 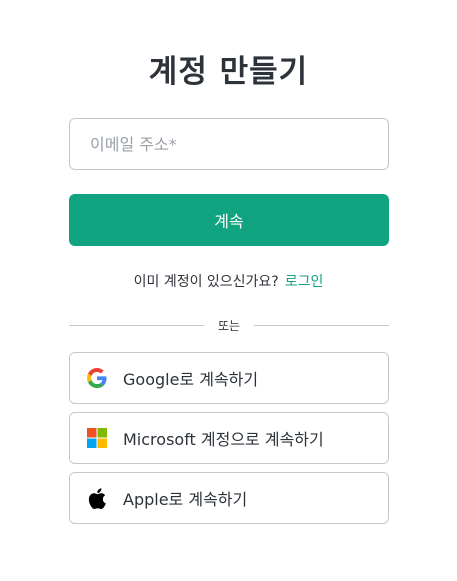 I want to click on microsoft-signin-button: Microsoft 계정으로 계속하기, so click(x=229, y=438).